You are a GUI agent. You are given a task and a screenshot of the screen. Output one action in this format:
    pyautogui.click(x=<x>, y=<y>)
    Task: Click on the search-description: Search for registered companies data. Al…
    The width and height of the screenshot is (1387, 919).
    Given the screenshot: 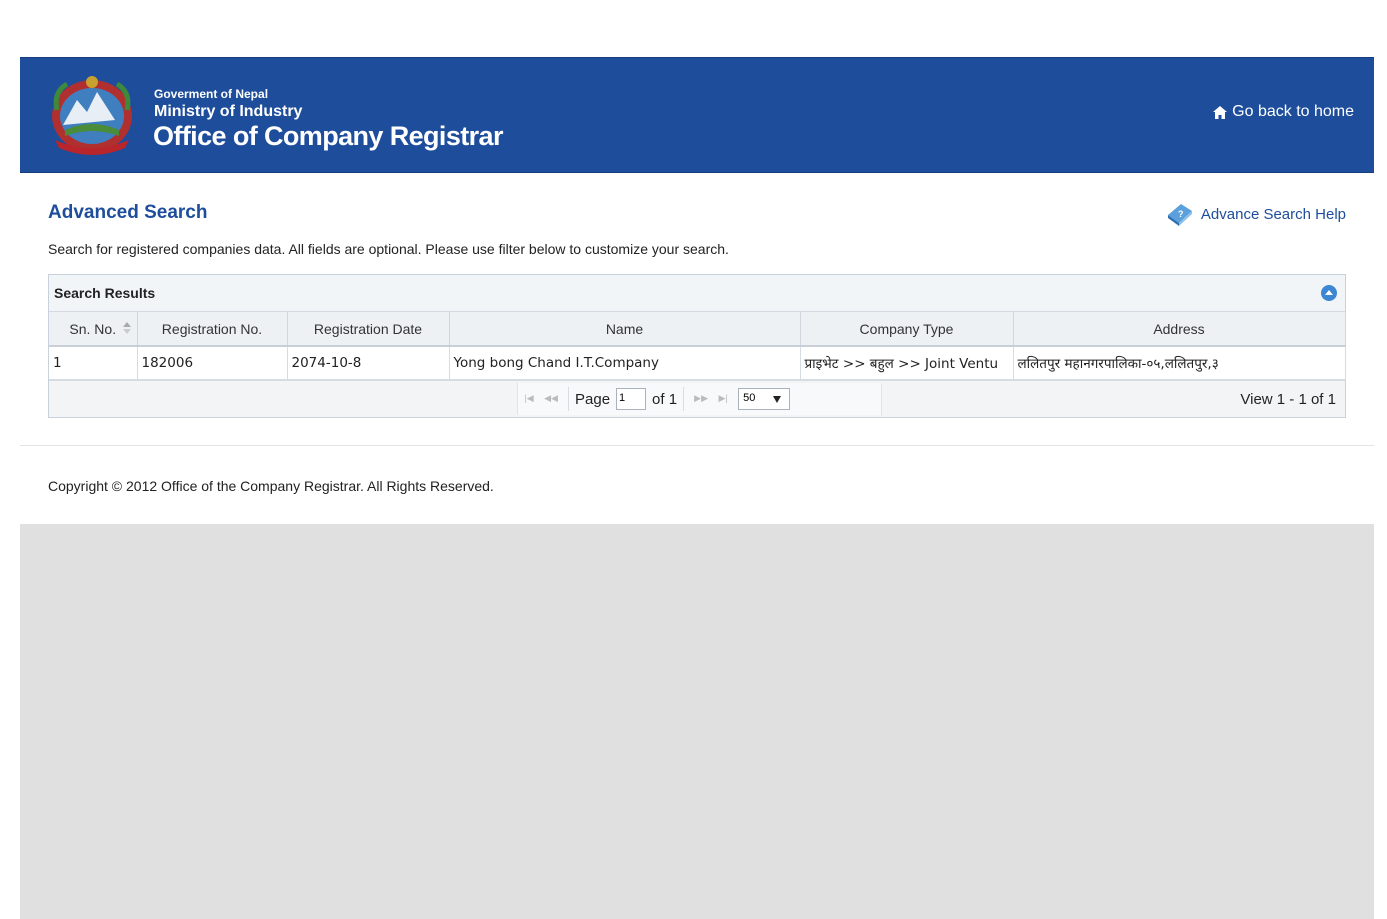 What is the action you would take?
    pyautogui.click(x=388, y=249)
    